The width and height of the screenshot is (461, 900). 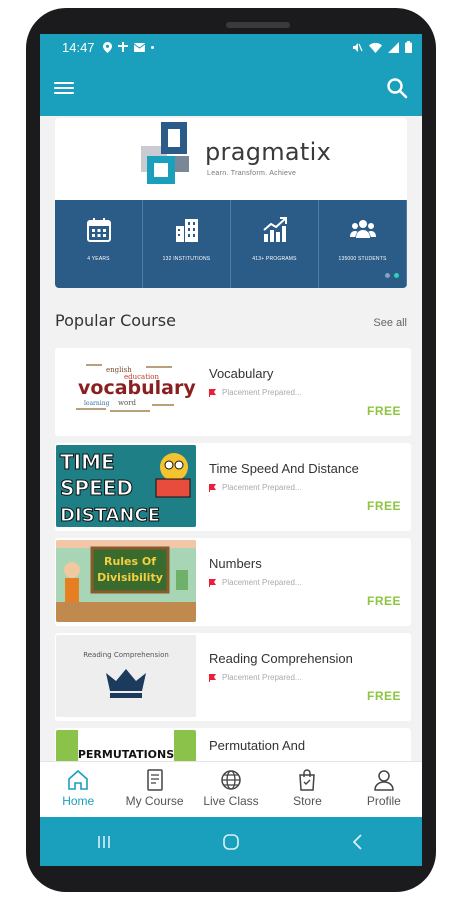 I want to click on thumb-line: SPEED, so click(x=96, y=488).